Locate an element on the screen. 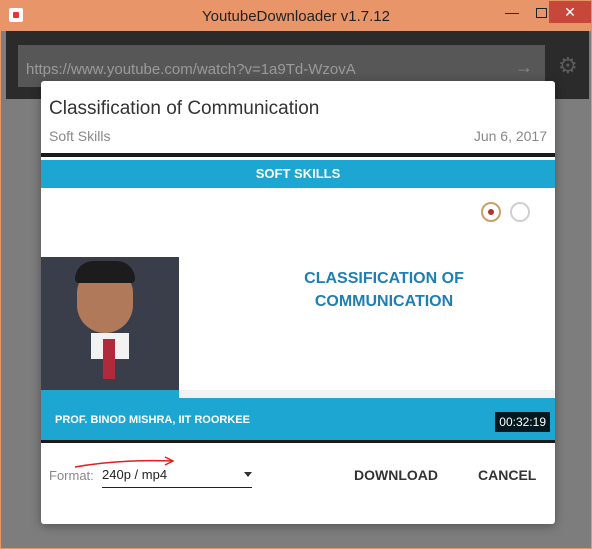 Image resolution: width=592 pixels, height=549 pixels. chevron-down-icon is located at coordinates (248, 474).